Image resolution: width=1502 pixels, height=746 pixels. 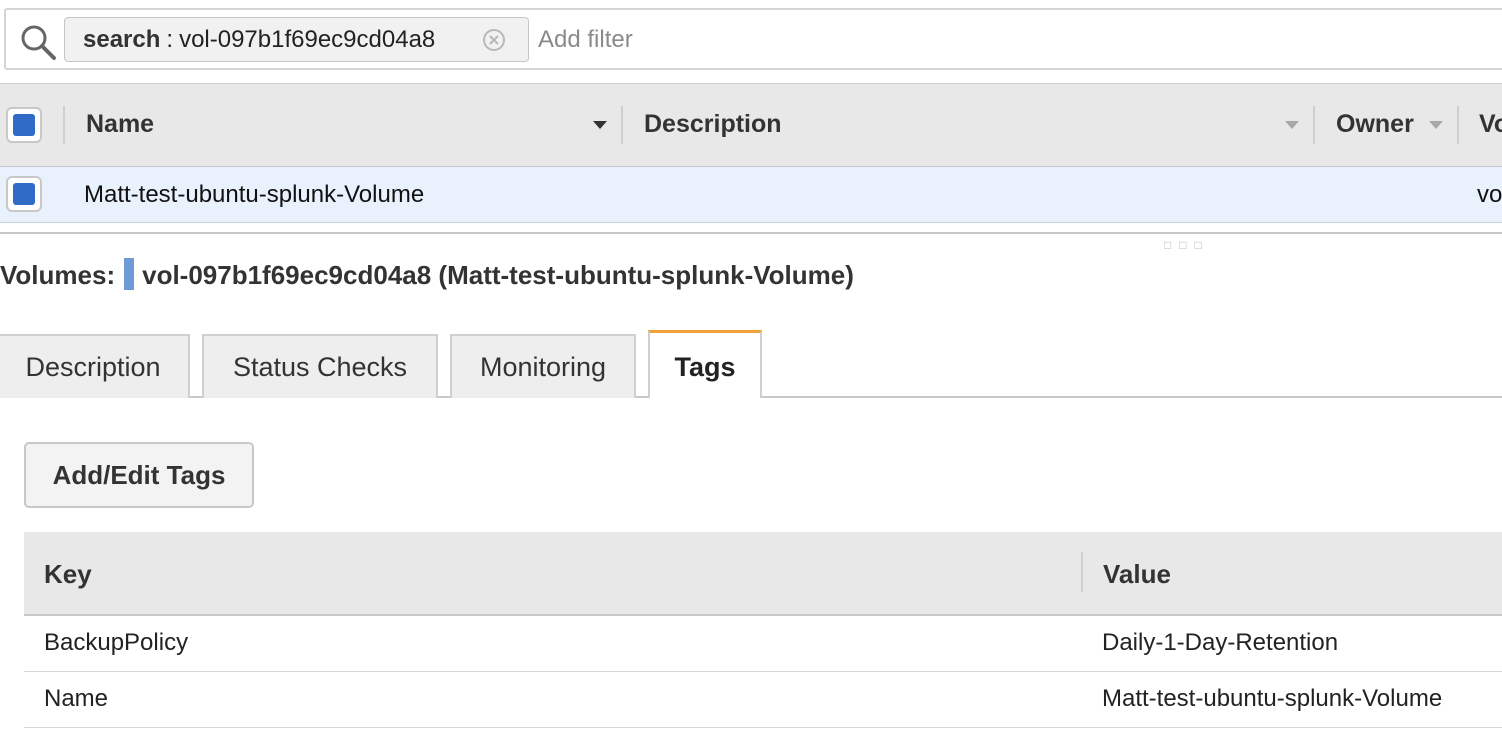 I want to click on tags-table-header: Key Value, so click(x=763, y=574).